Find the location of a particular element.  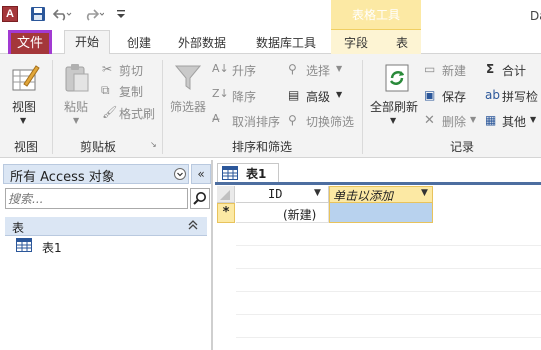

save-icon is located at coordinates (38, 14).